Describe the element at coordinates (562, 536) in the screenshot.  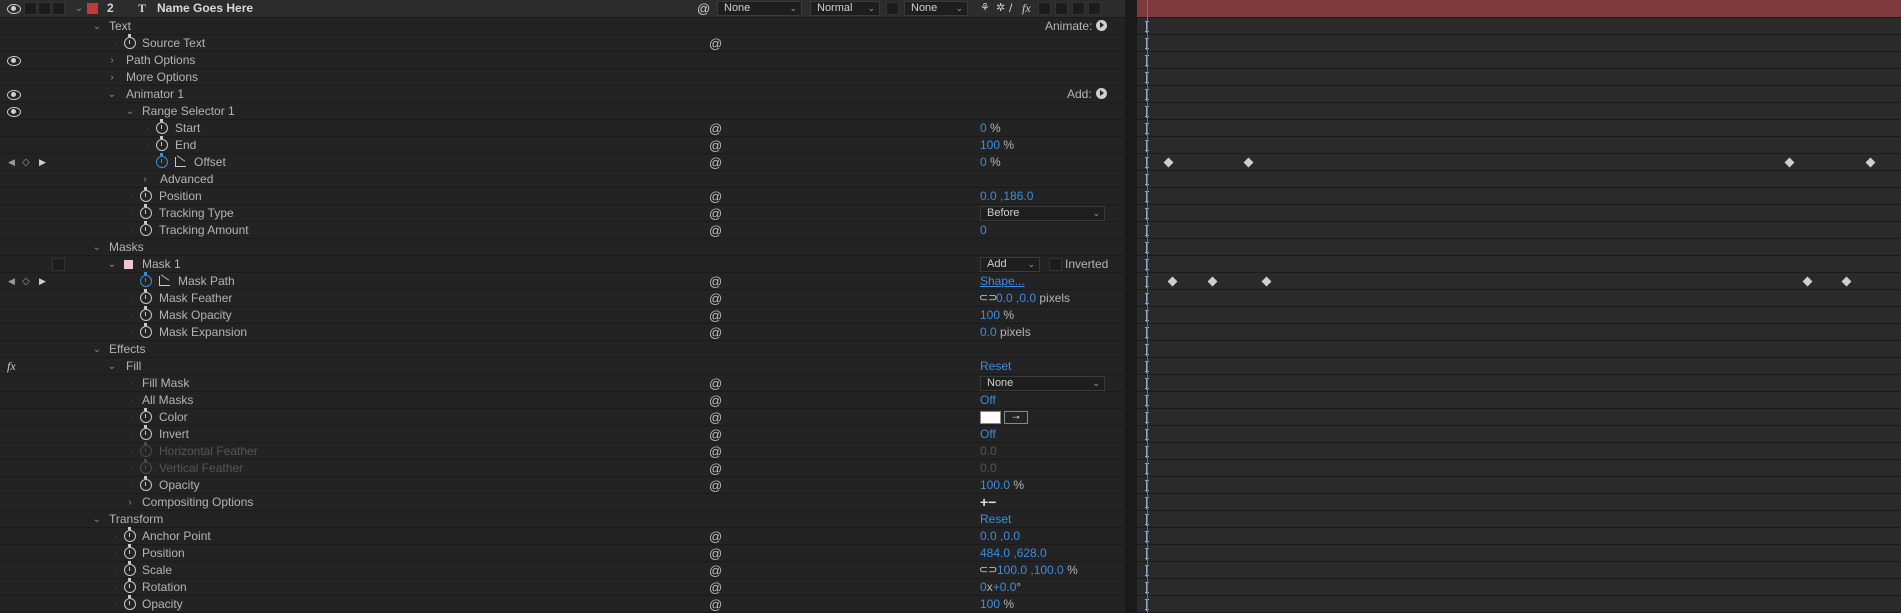
I see `anchor-point-row: · Anchor Point @ 0.0 ,0.0` at that location.